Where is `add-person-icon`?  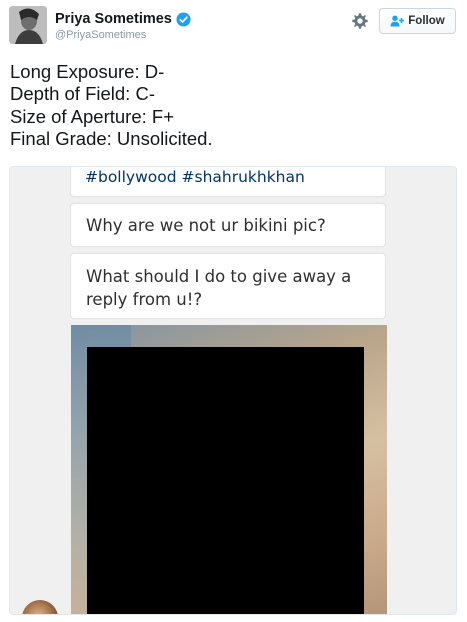 add-person-icon is located at coordinates (397, 21).